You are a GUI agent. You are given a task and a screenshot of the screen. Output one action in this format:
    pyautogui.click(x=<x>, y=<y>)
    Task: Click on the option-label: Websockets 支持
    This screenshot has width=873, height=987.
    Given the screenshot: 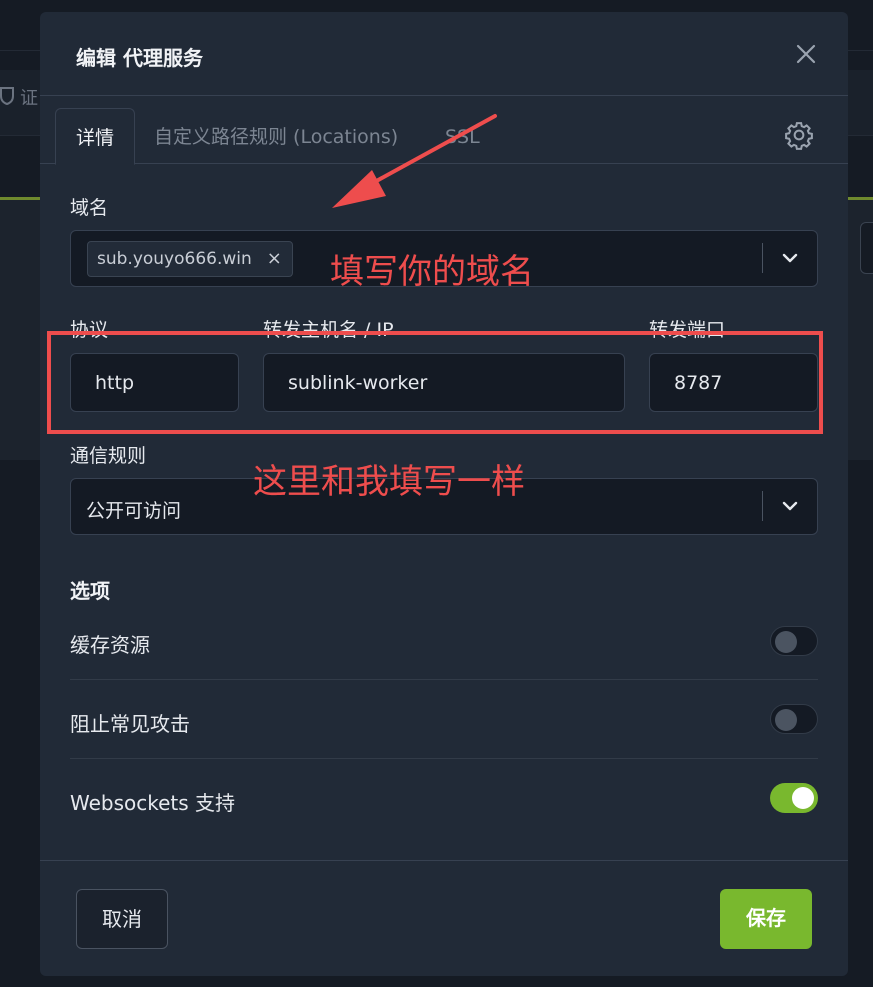 What is the action you would take?
    pyautogui.click(x=153, y=803)
    